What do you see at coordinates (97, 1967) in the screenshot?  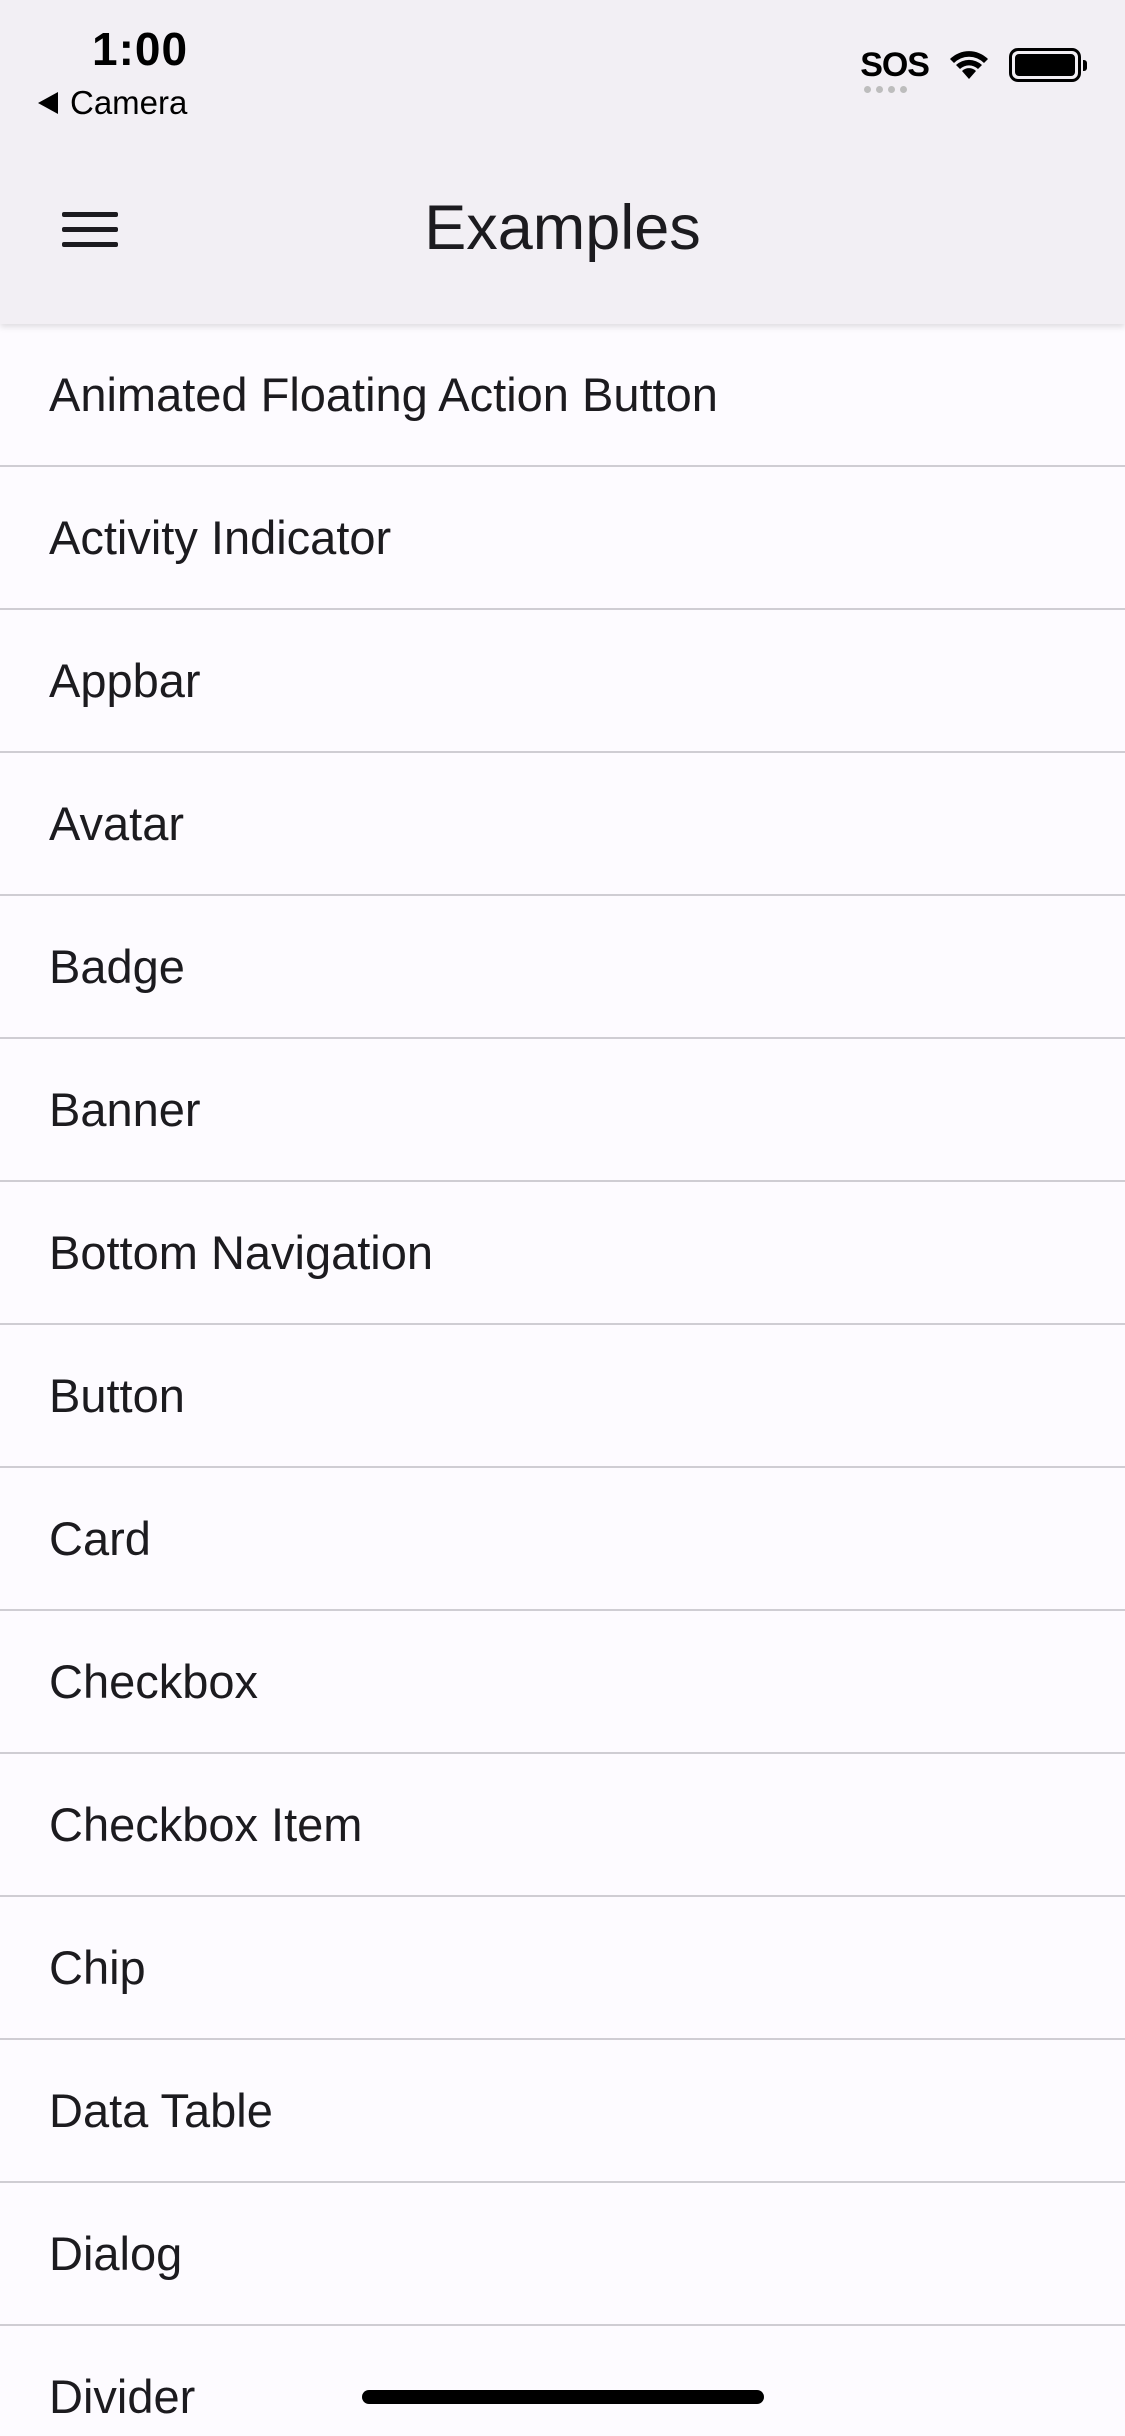 I see `list-item-label: Chip` at bounding box center [97, 1967].